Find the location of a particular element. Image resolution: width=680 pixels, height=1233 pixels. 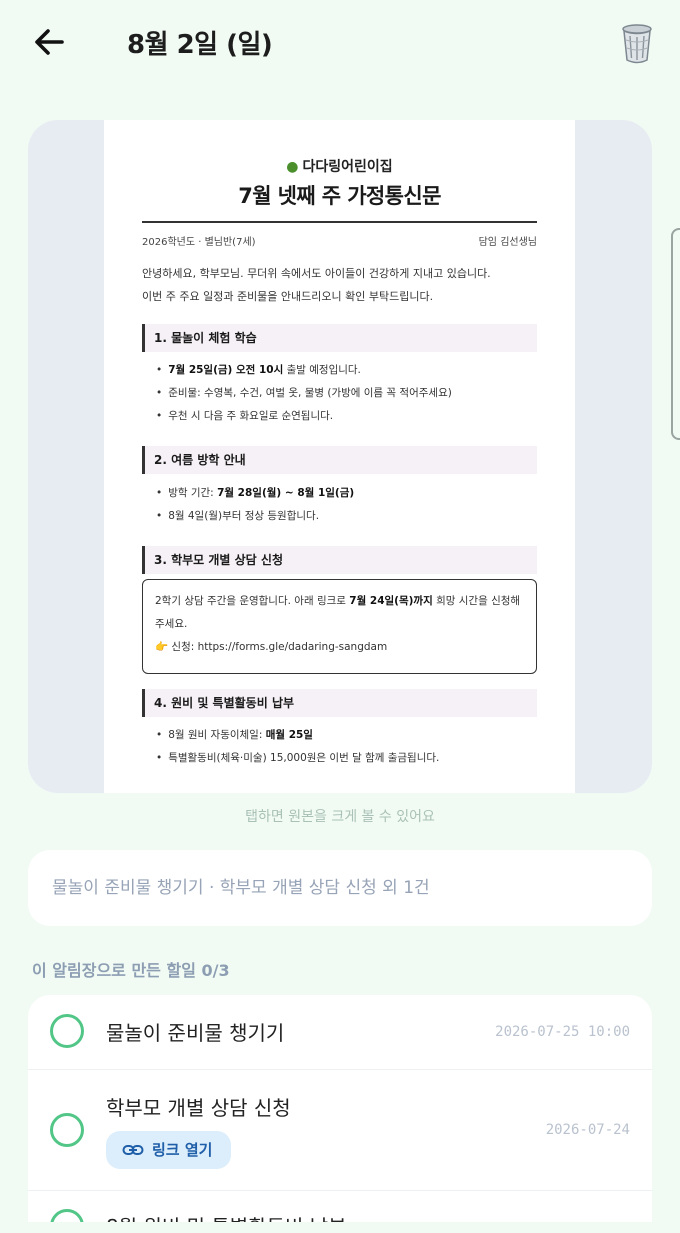

list-item: 7월 25일(금) 오전 10시 출발 예정입니다. is located at coordinates (350, 370).